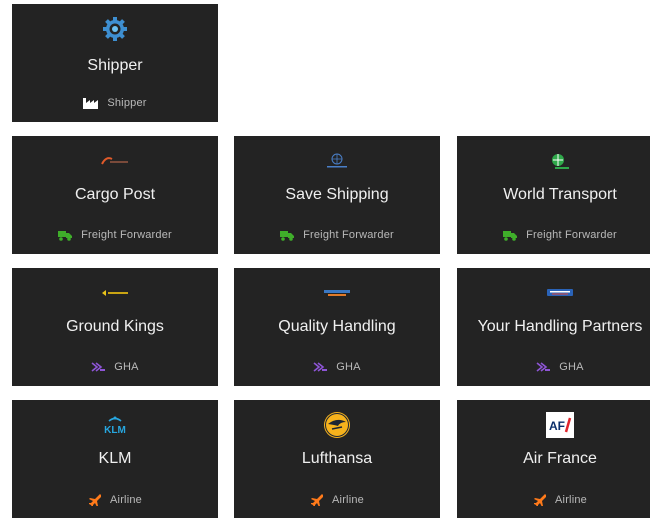 The height and width of the screenshot is (519, 650). Describe the element at coordinates (337, 293) in the screenshot. I see `quality-handling-logo` at that location.